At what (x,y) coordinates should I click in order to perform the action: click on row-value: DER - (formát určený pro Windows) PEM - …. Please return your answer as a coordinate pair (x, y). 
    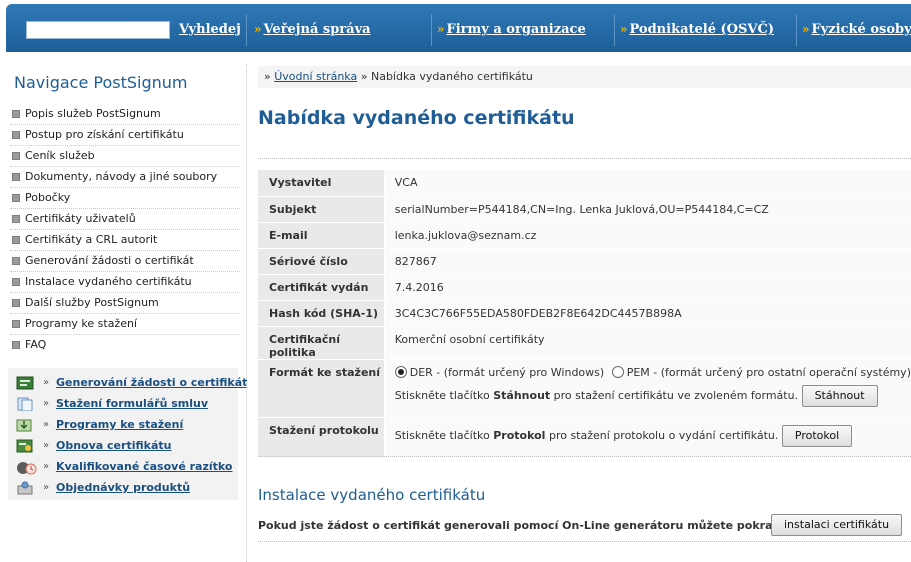
    Looking at the image, I should click on (647, 388).